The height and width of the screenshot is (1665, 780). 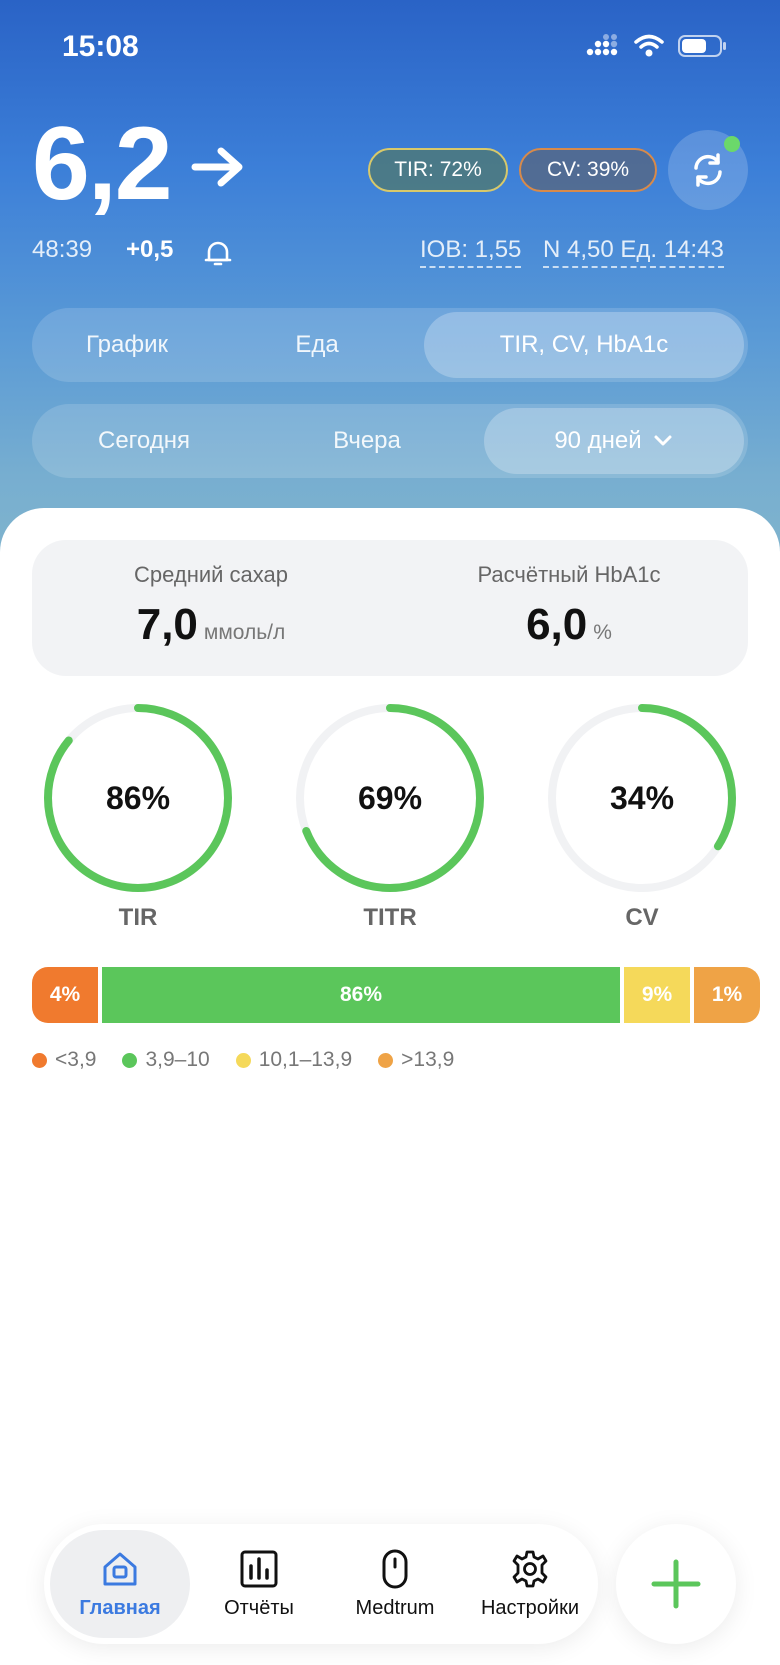 I want to click on tab-medtrum-label: Medtrum, so click(x=395, y=1607).